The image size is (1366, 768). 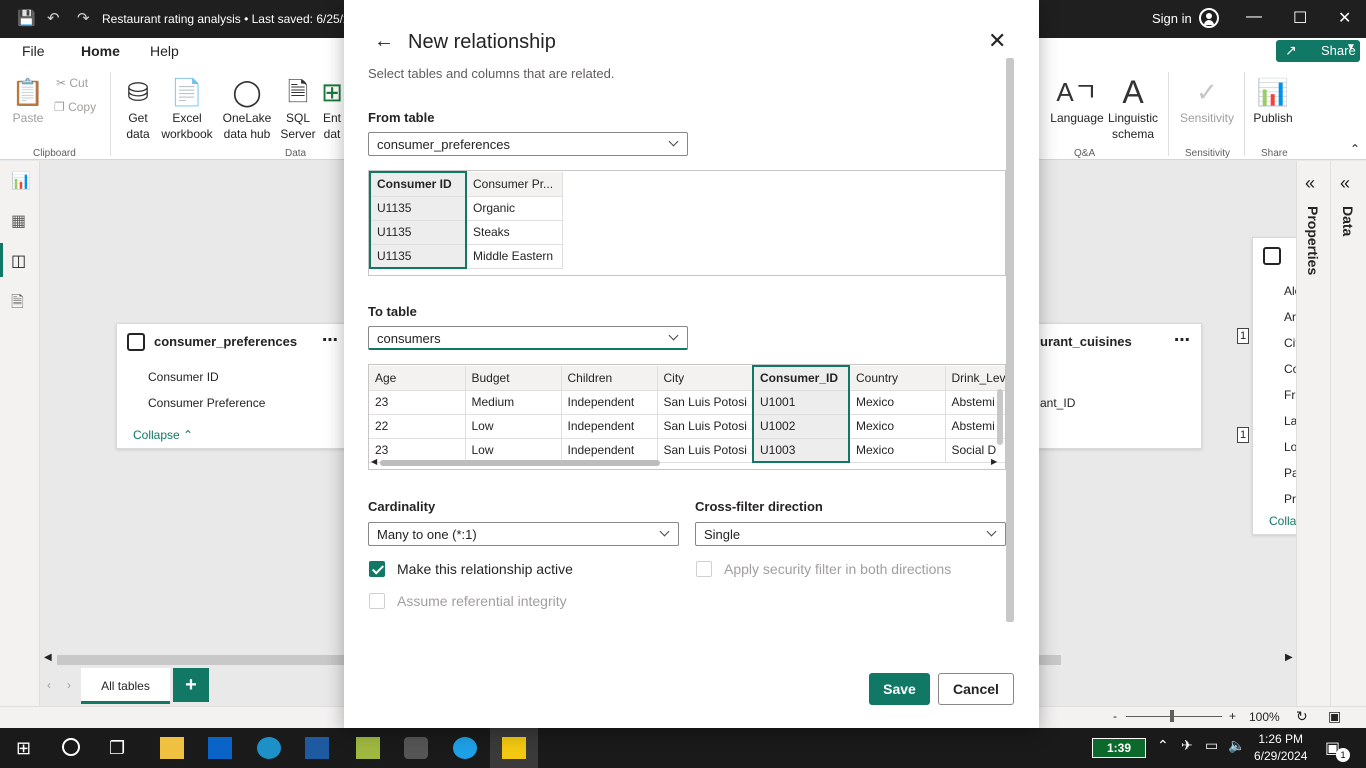 What do you see at coordinates (465, 748) in the screenshot?
I see `skype-icon` at bounding box center [465, 748].